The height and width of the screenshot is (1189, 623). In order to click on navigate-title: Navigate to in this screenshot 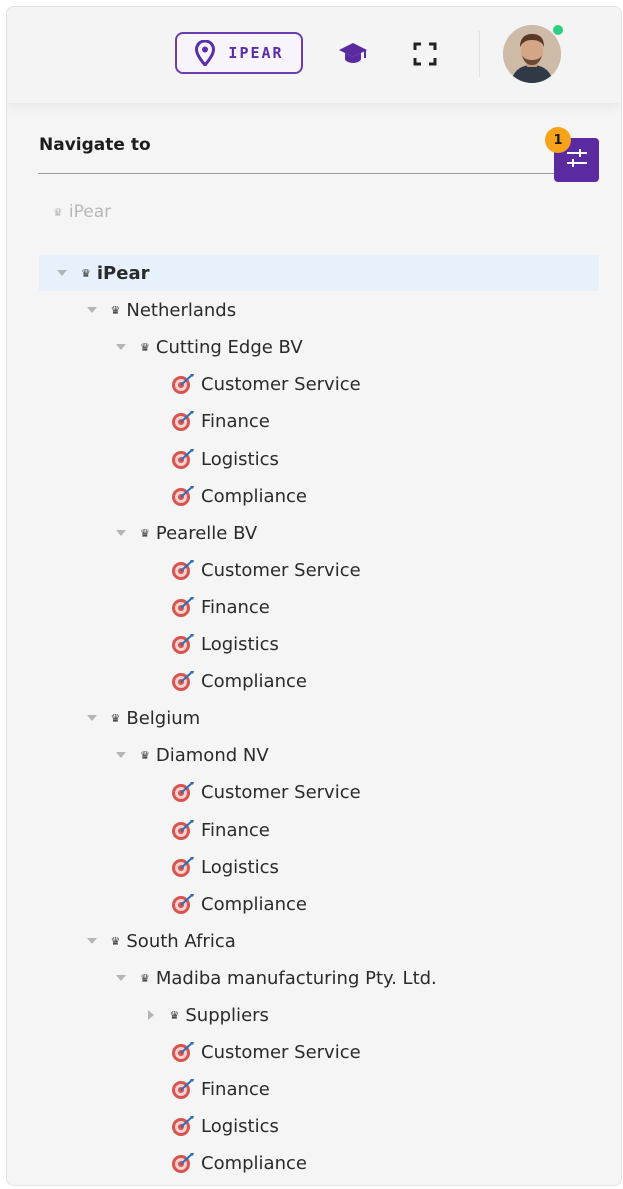, I will do `click(95, 145)`.